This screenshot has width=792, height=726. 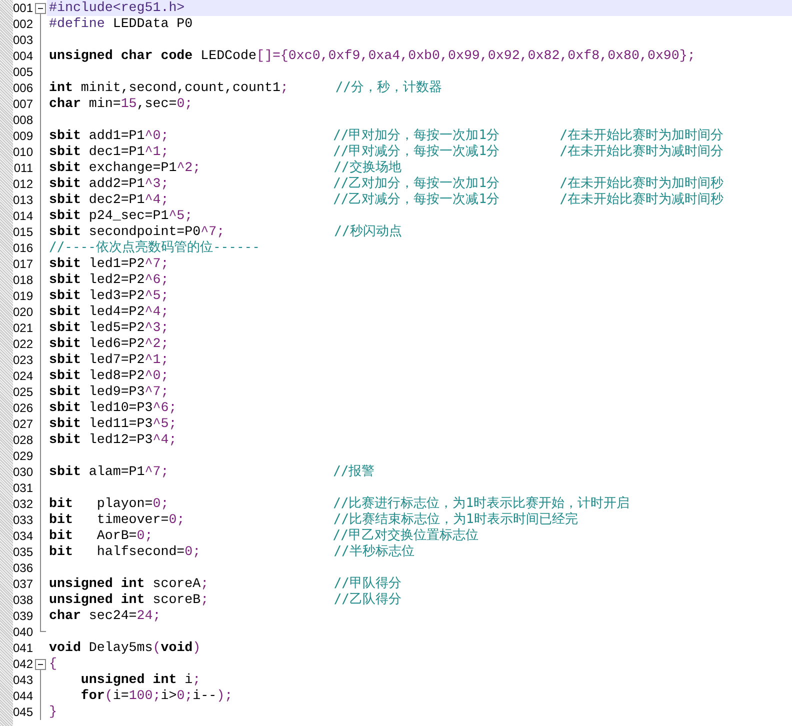 I want to click on code-line: unsigned int i;, so click(x=140, y=680).